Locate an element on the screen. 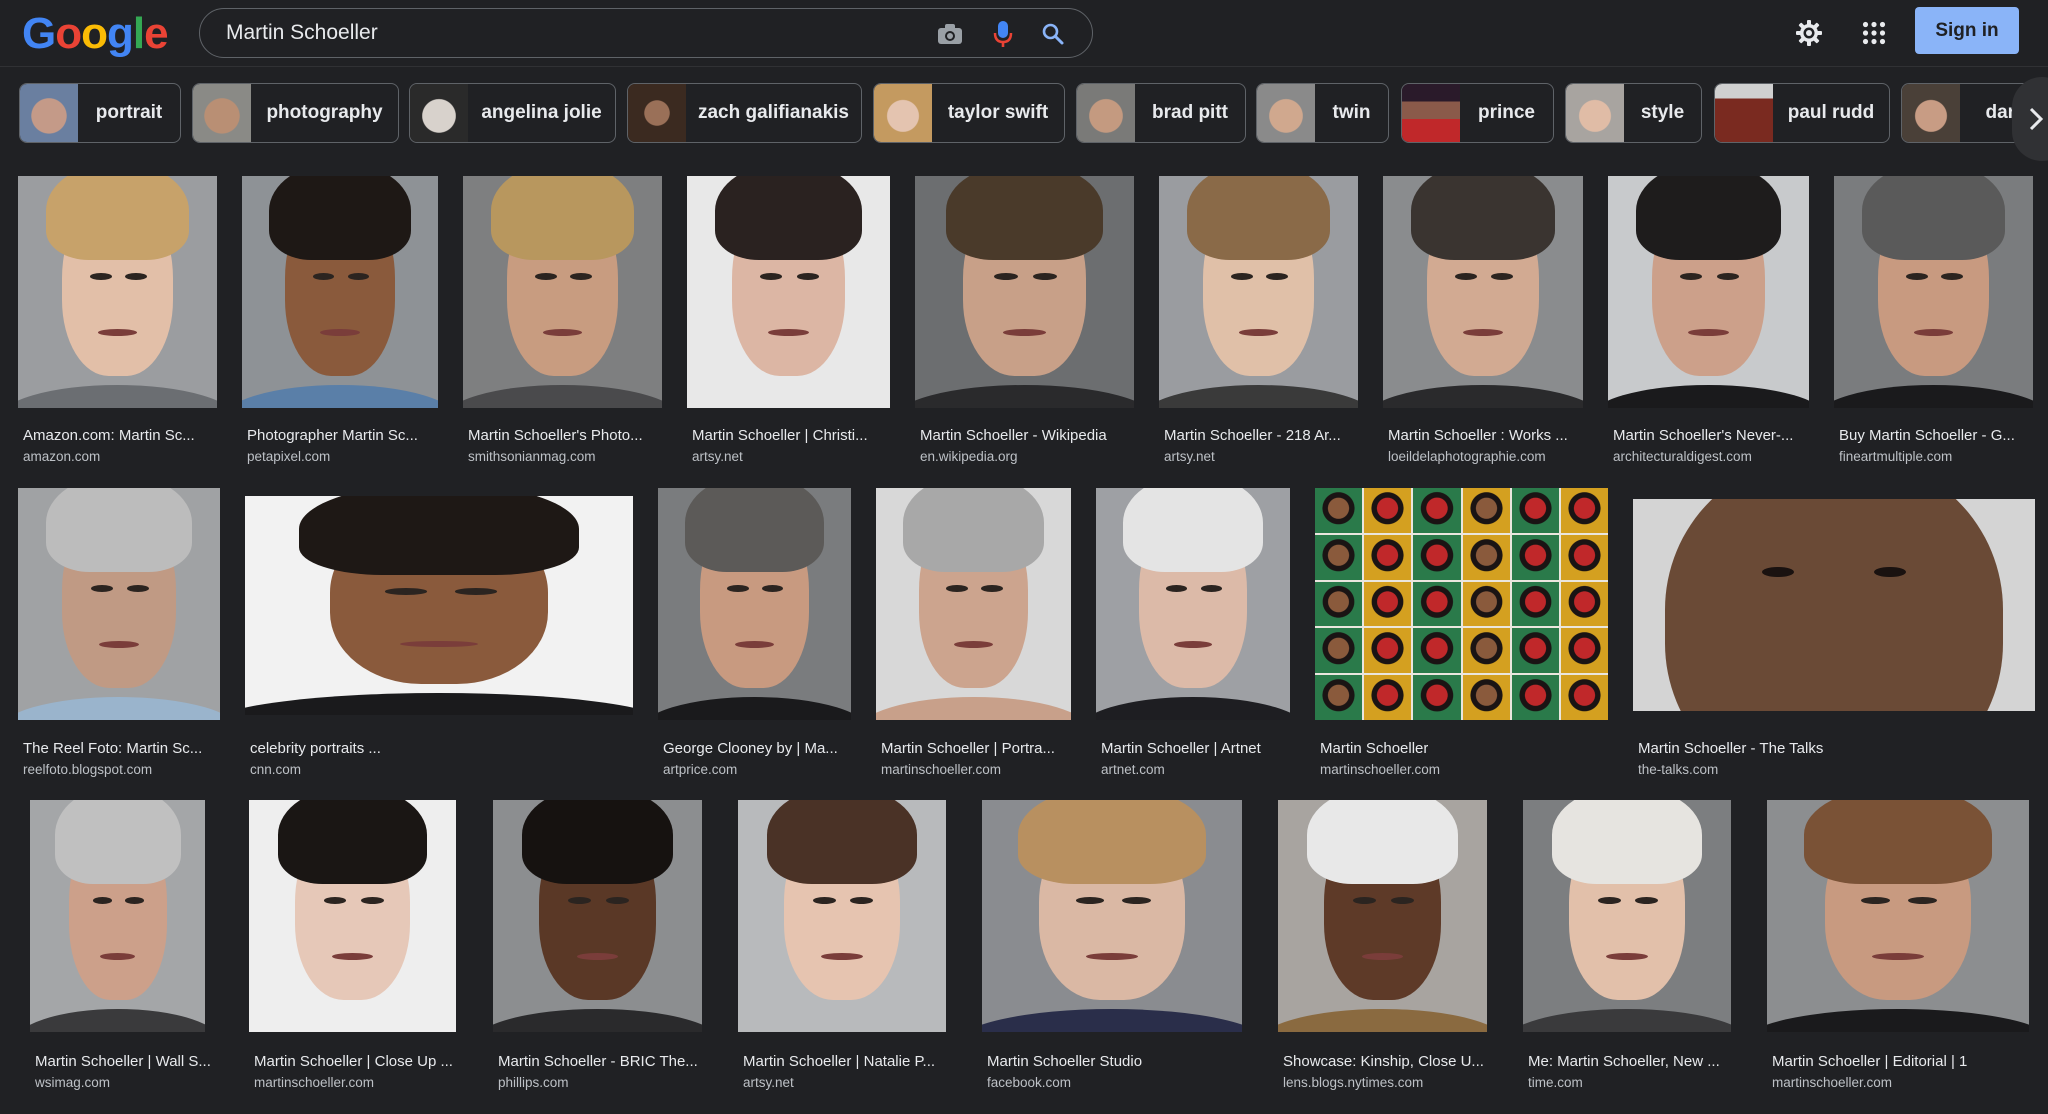 The image size is (2048, 1114). image-result-card: Me: Martin Schoeller, New ... time.com is located at coordinates (1627, 947).